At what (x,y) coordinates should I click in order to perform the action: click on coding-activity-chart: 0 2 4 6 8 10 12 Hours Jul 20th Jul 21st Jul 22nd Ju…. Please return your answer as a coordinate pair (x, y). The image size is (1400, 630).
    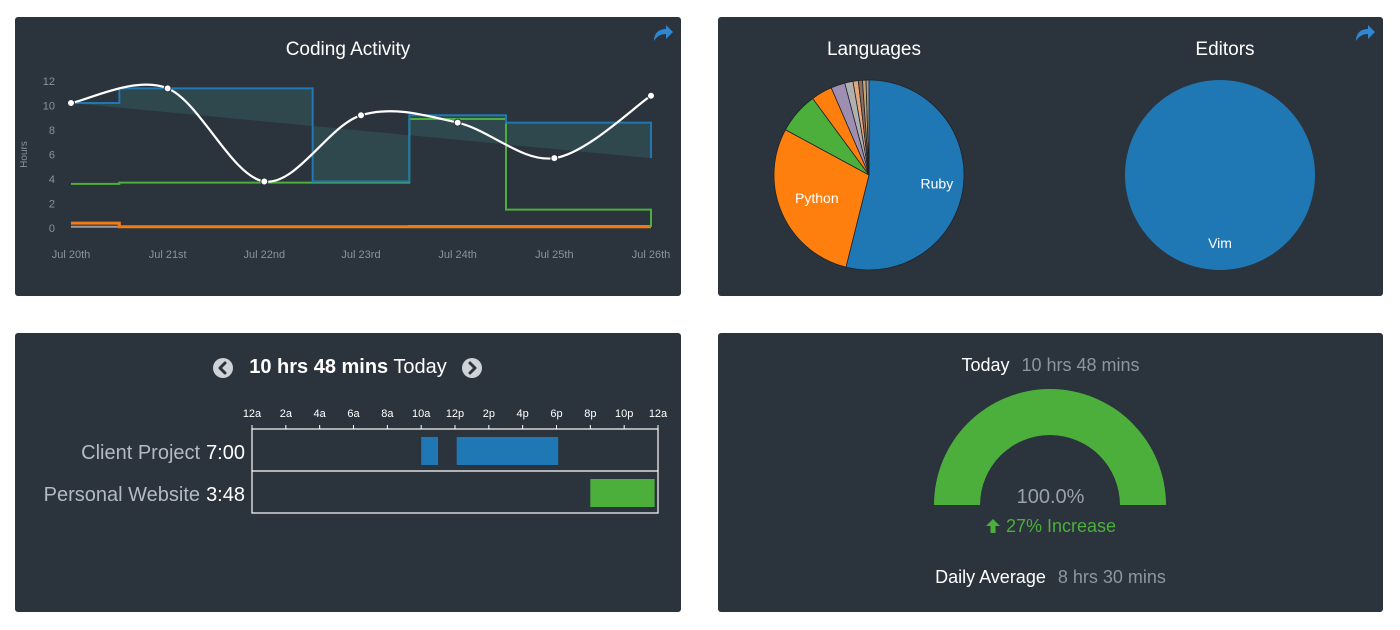
    Looking at the image, I should click on (345, 168).